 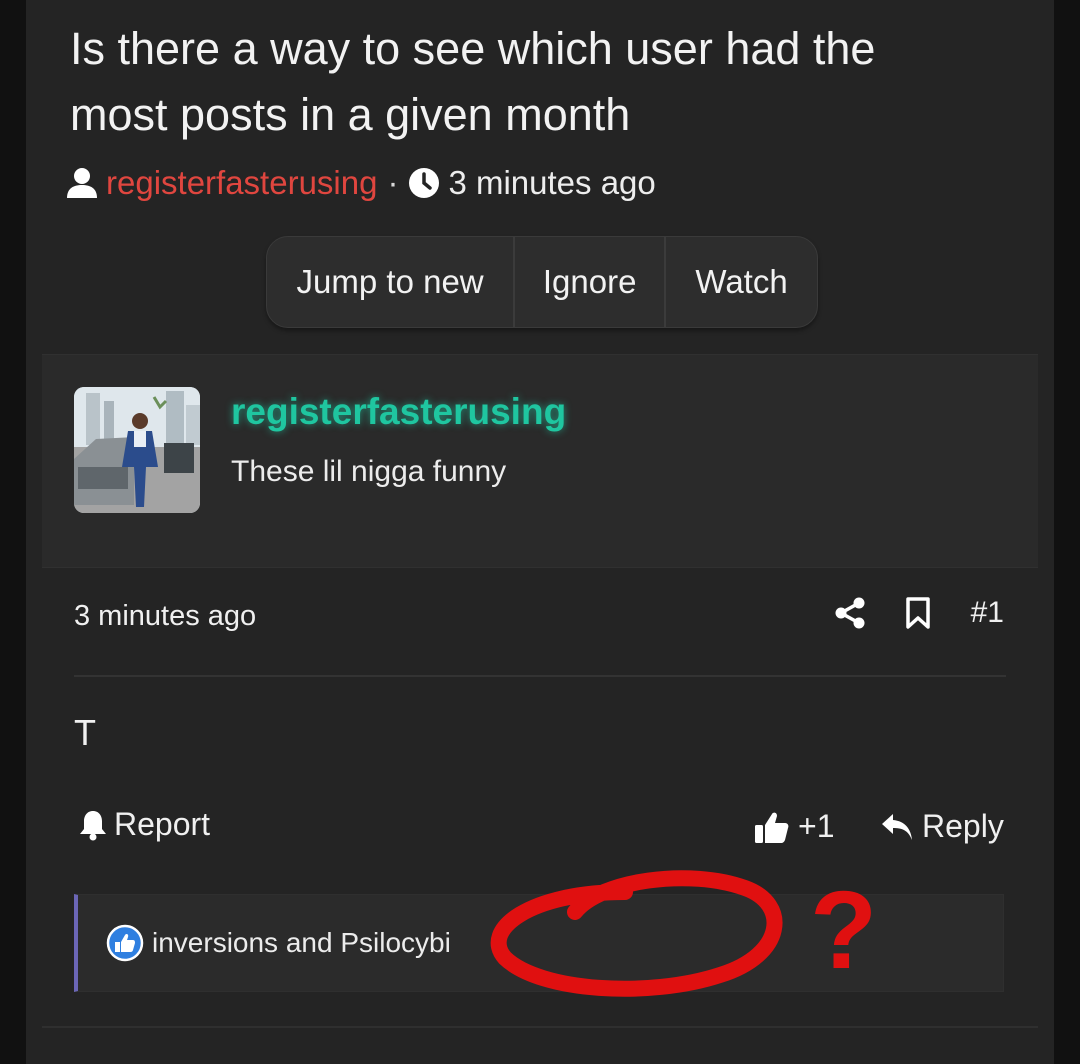 I want to click on thread-action-buttons: Jump to new Ignore Watch, so click(x=542, y=282).